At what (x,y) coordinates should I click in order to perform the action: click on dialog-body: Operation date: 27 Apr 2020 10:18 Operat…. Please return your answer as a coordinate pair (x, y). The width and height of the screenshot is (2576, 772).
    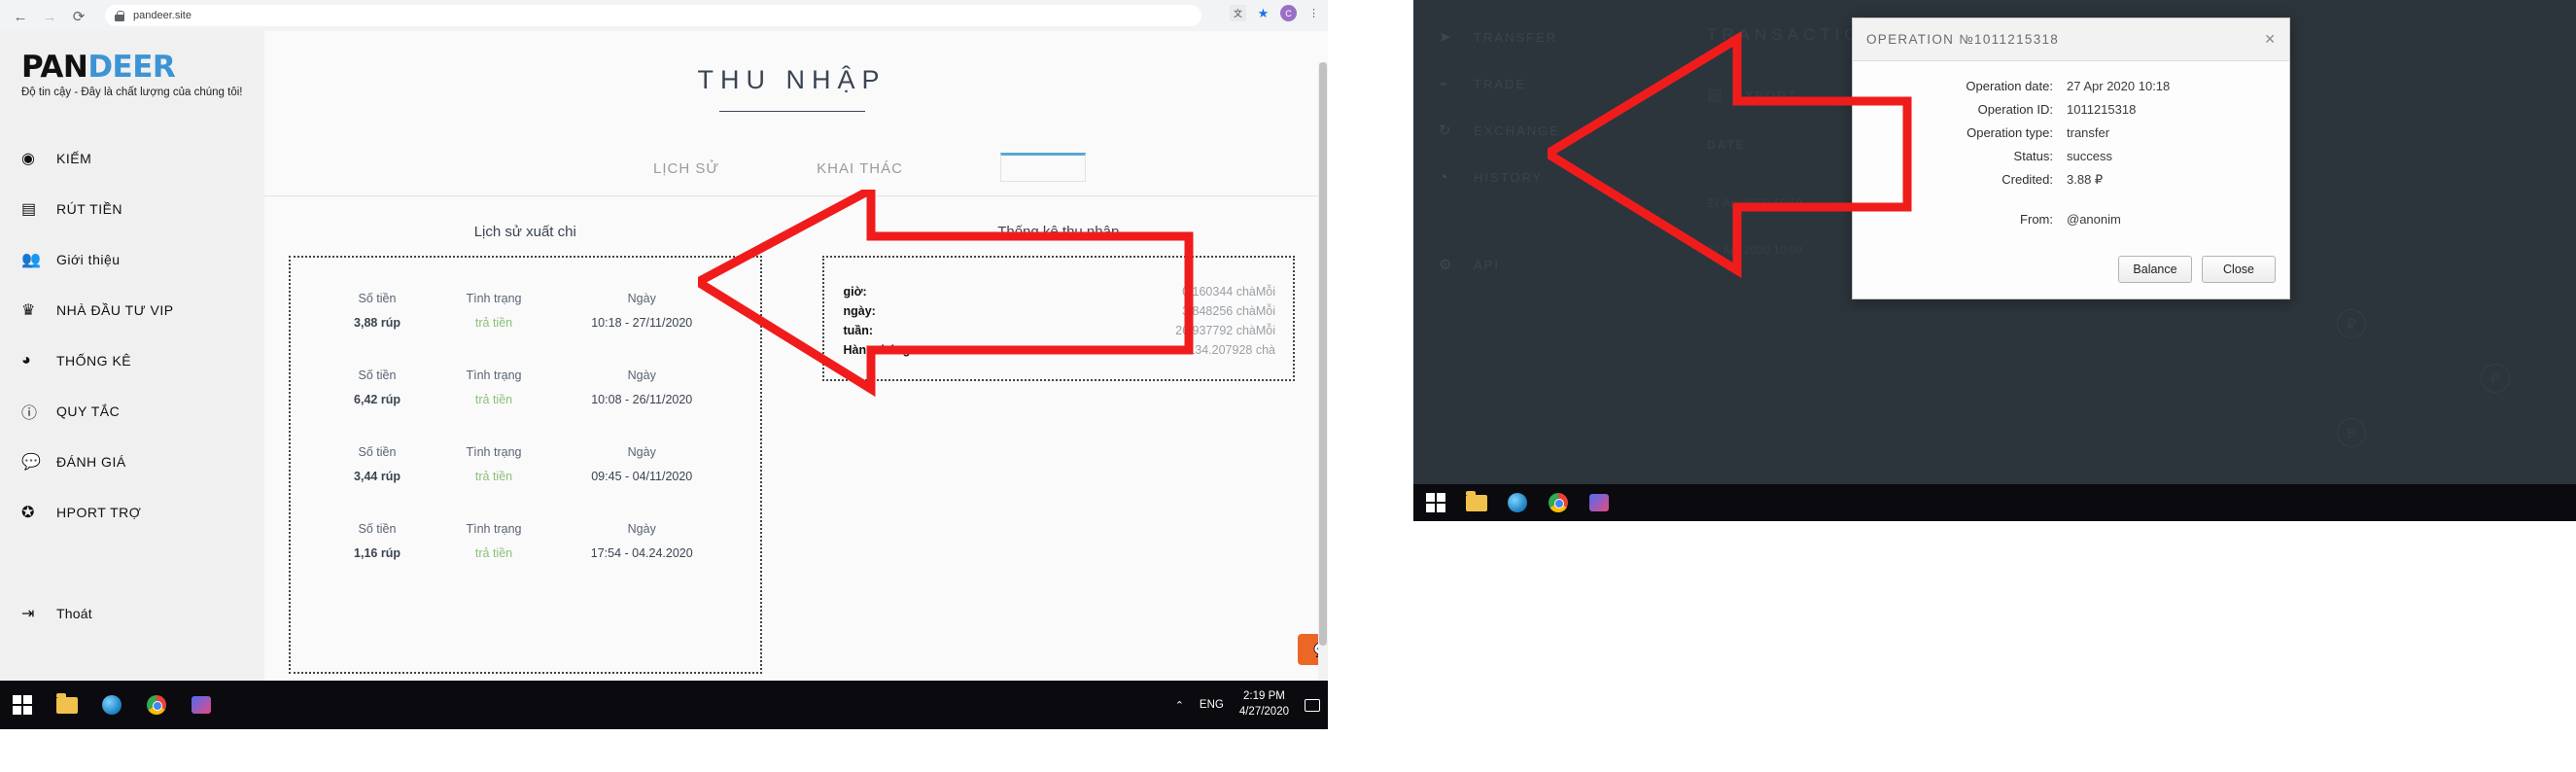
    Looking at the image, I should click on (2071, 144).